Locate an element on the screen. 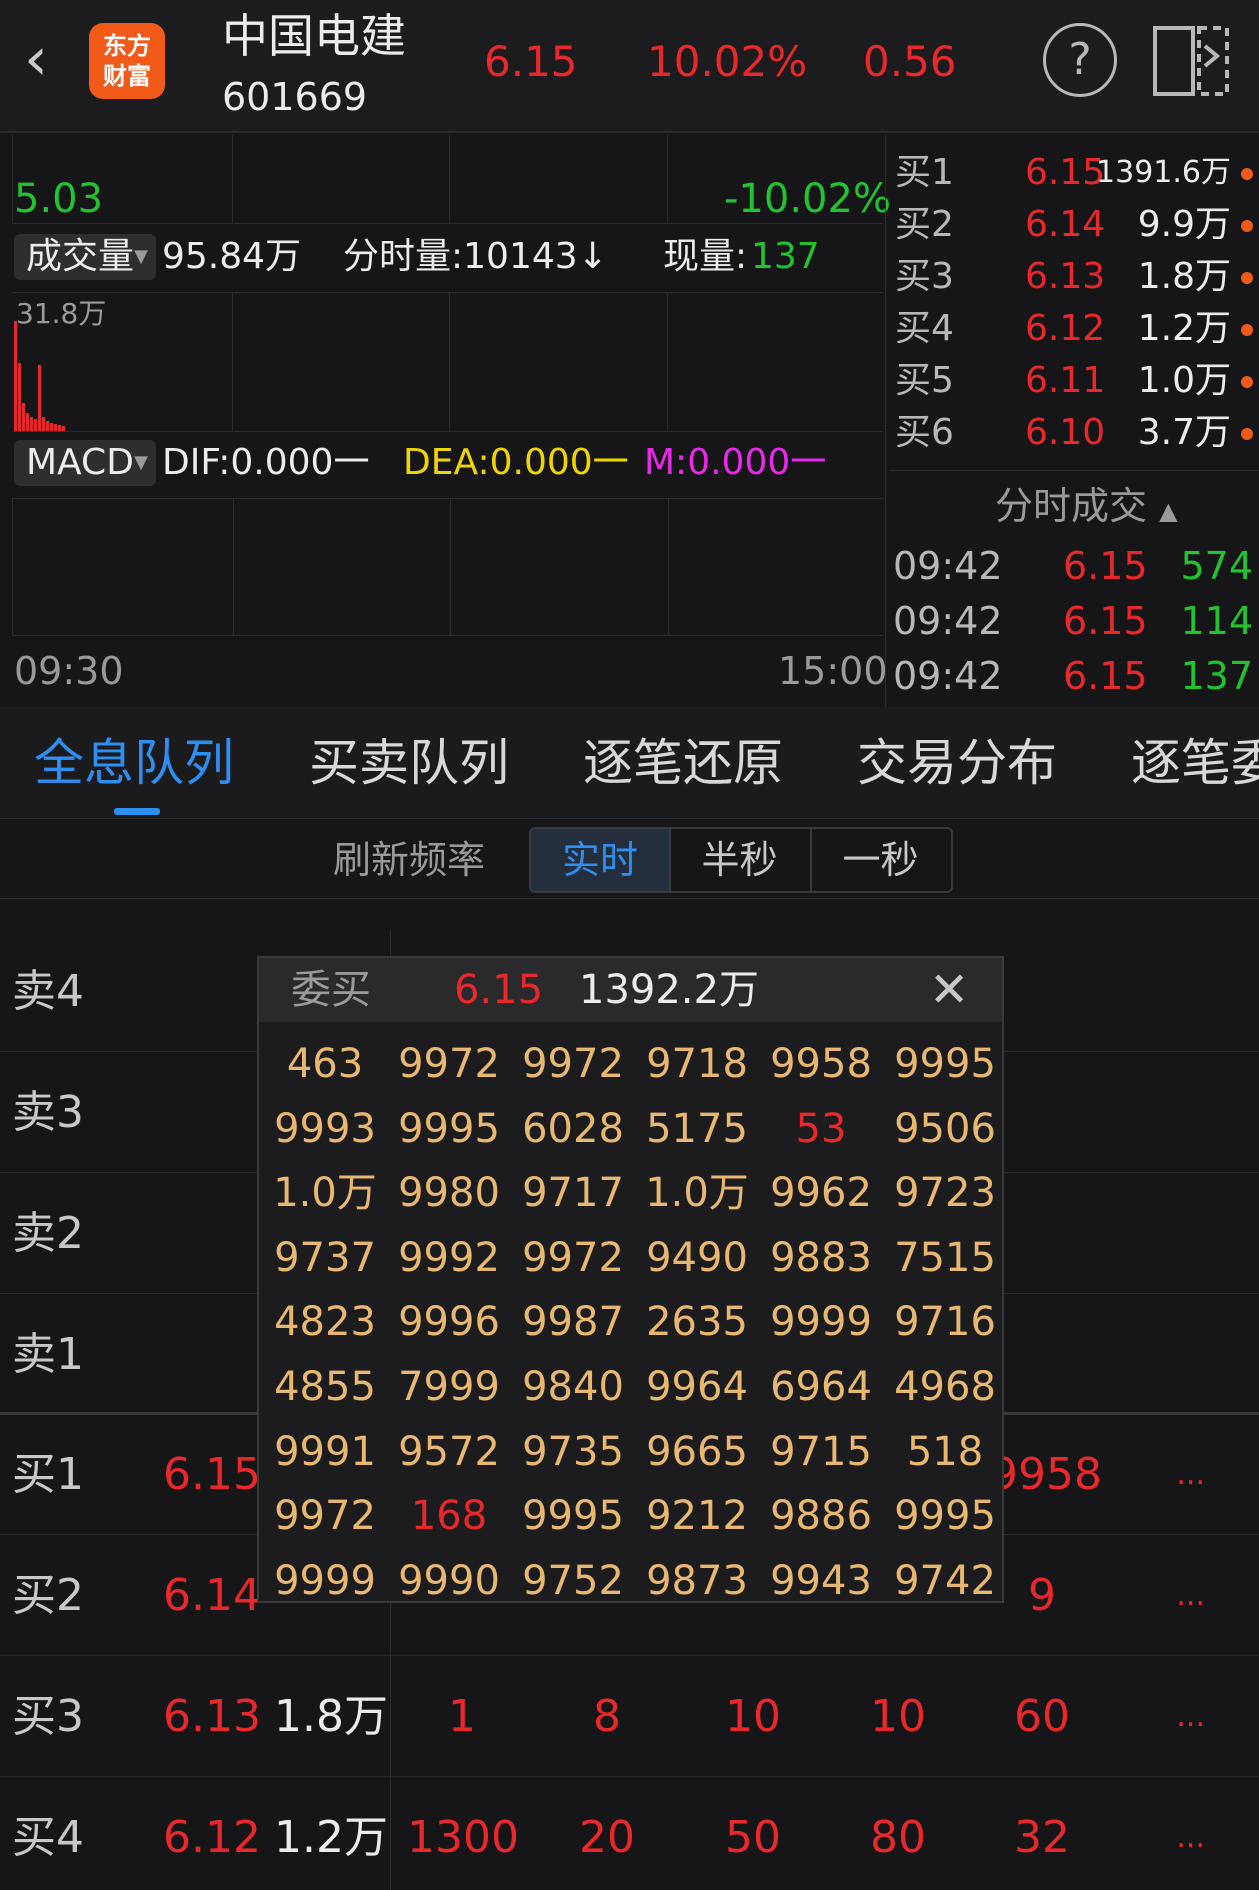 This screenshot has height=1890, width=1259. tab-bid-ask-queue: 买卖队列 is located at coordinates (409, 763).